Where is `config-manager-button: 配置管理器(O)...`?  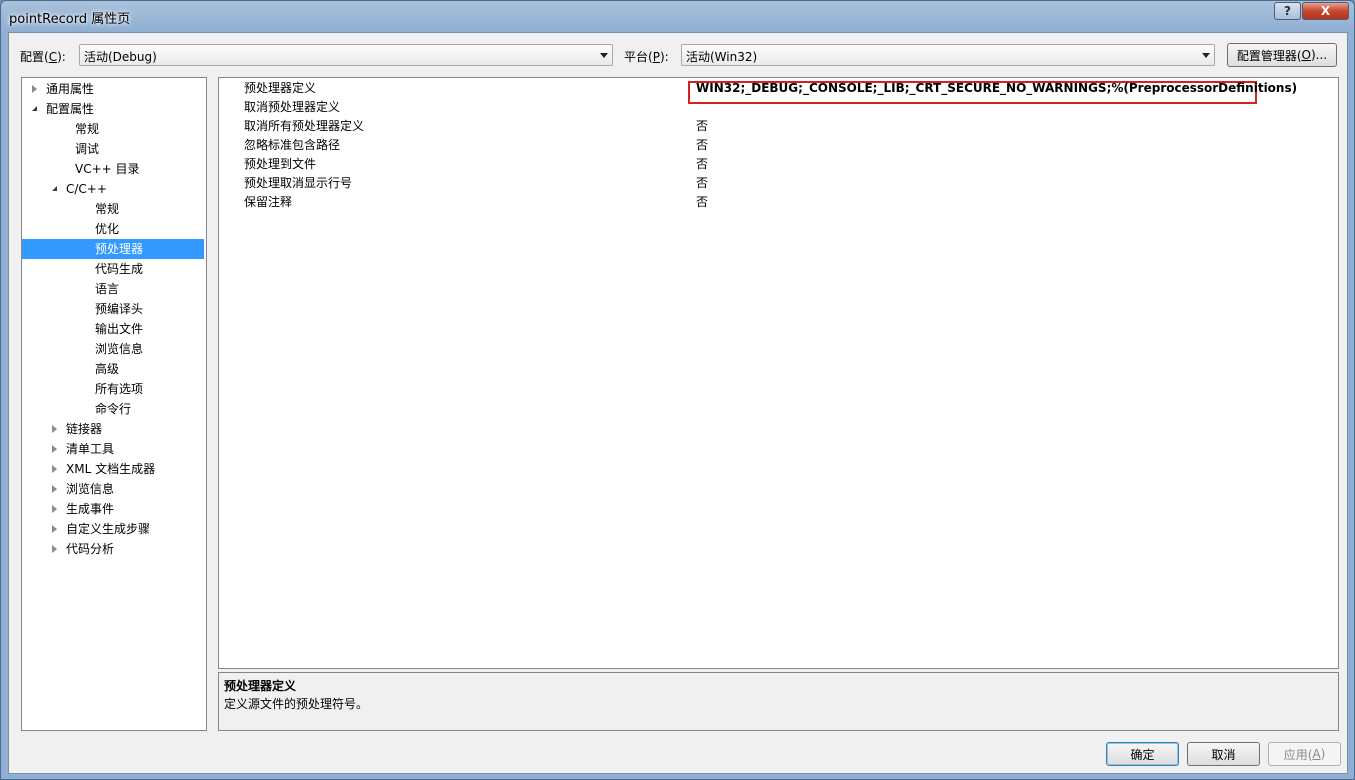
config-manager-button: 配置管理器(O)... is located at coordinates (1282, 55).